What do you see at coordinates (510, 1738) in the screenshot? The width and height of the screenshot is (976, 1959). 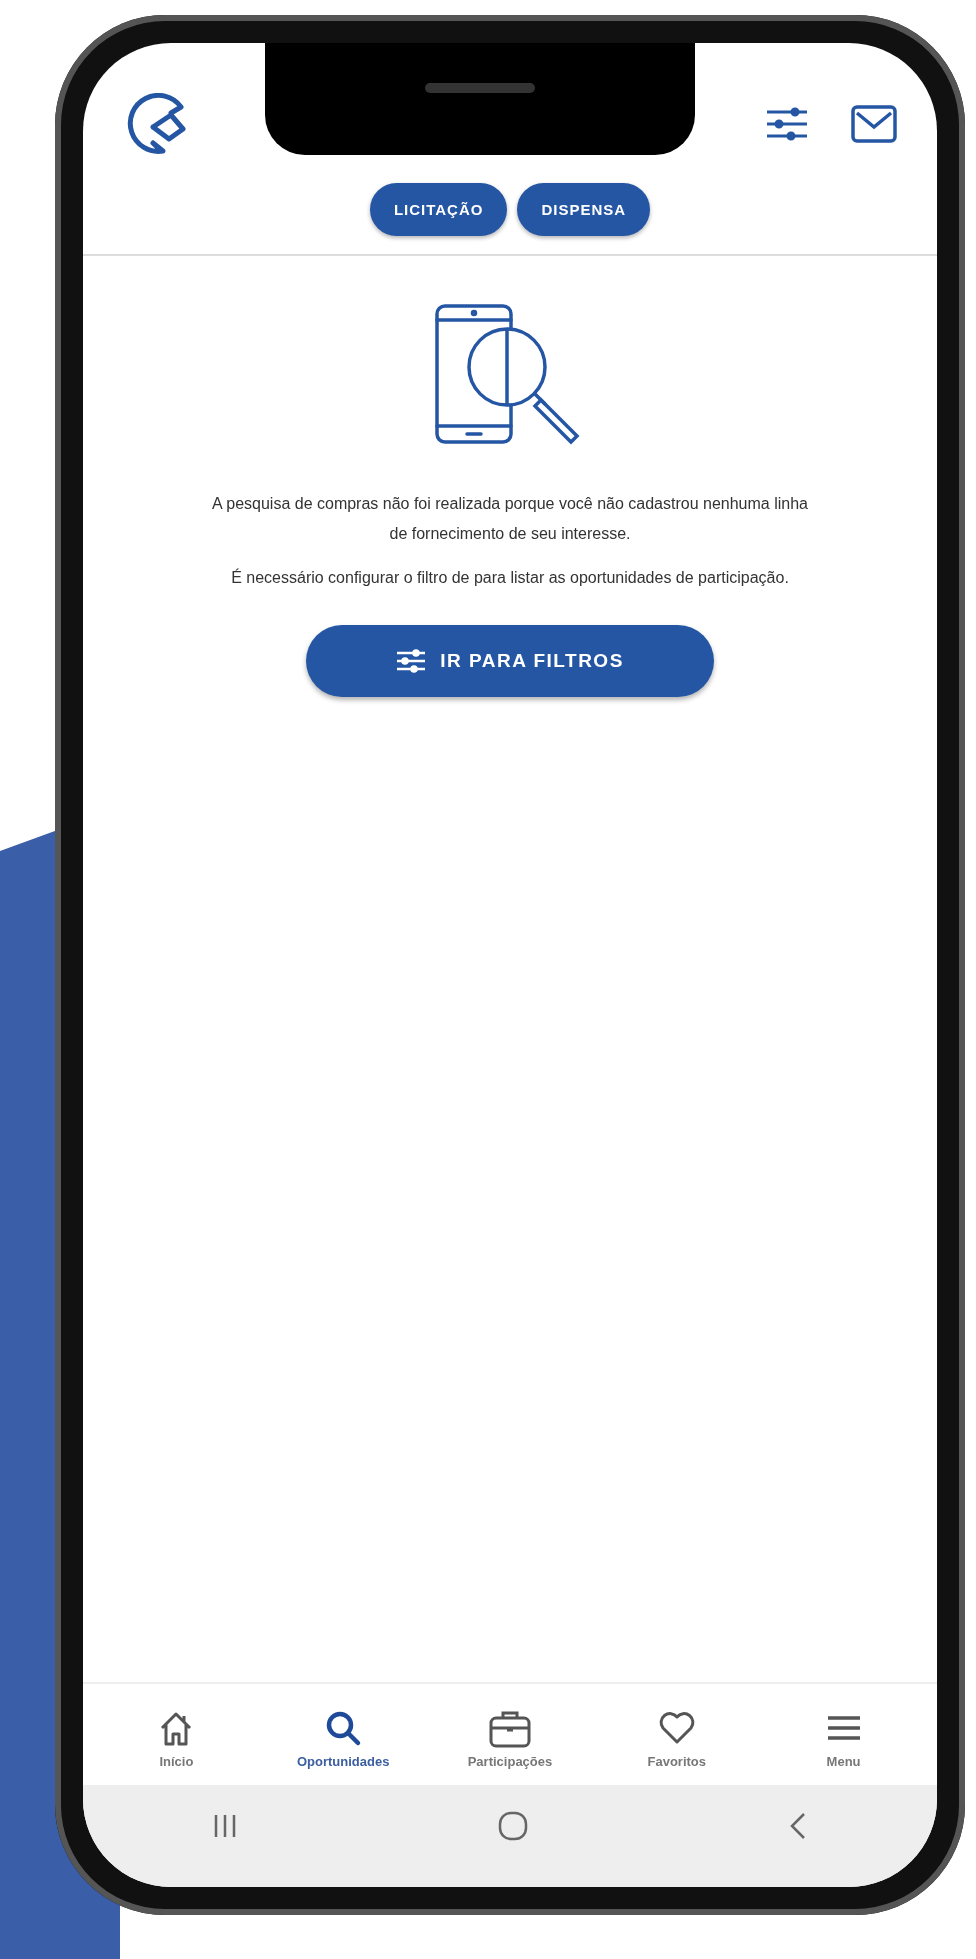 I see `nav-item: Participações` at bounding box center [510, 1738].